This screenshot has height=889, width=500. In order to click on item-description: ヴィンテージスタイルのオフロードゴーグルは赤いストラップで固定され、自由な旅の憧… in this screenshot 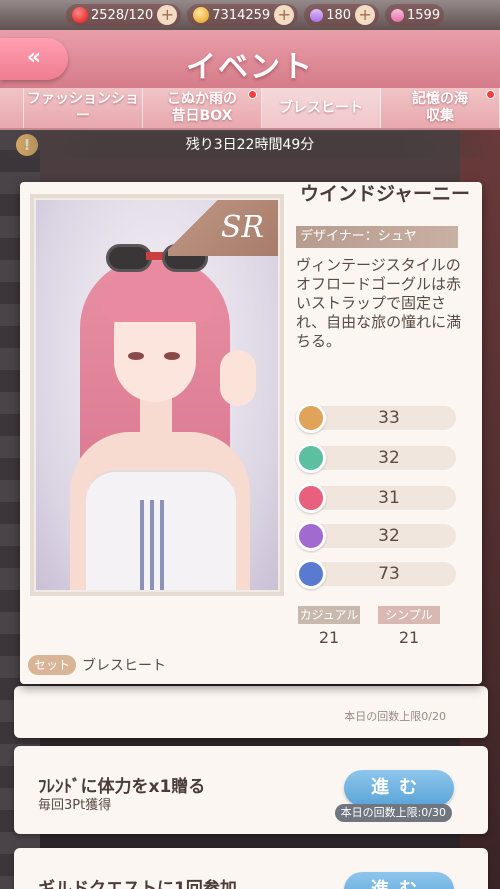, I will do `click(379, 303)`.